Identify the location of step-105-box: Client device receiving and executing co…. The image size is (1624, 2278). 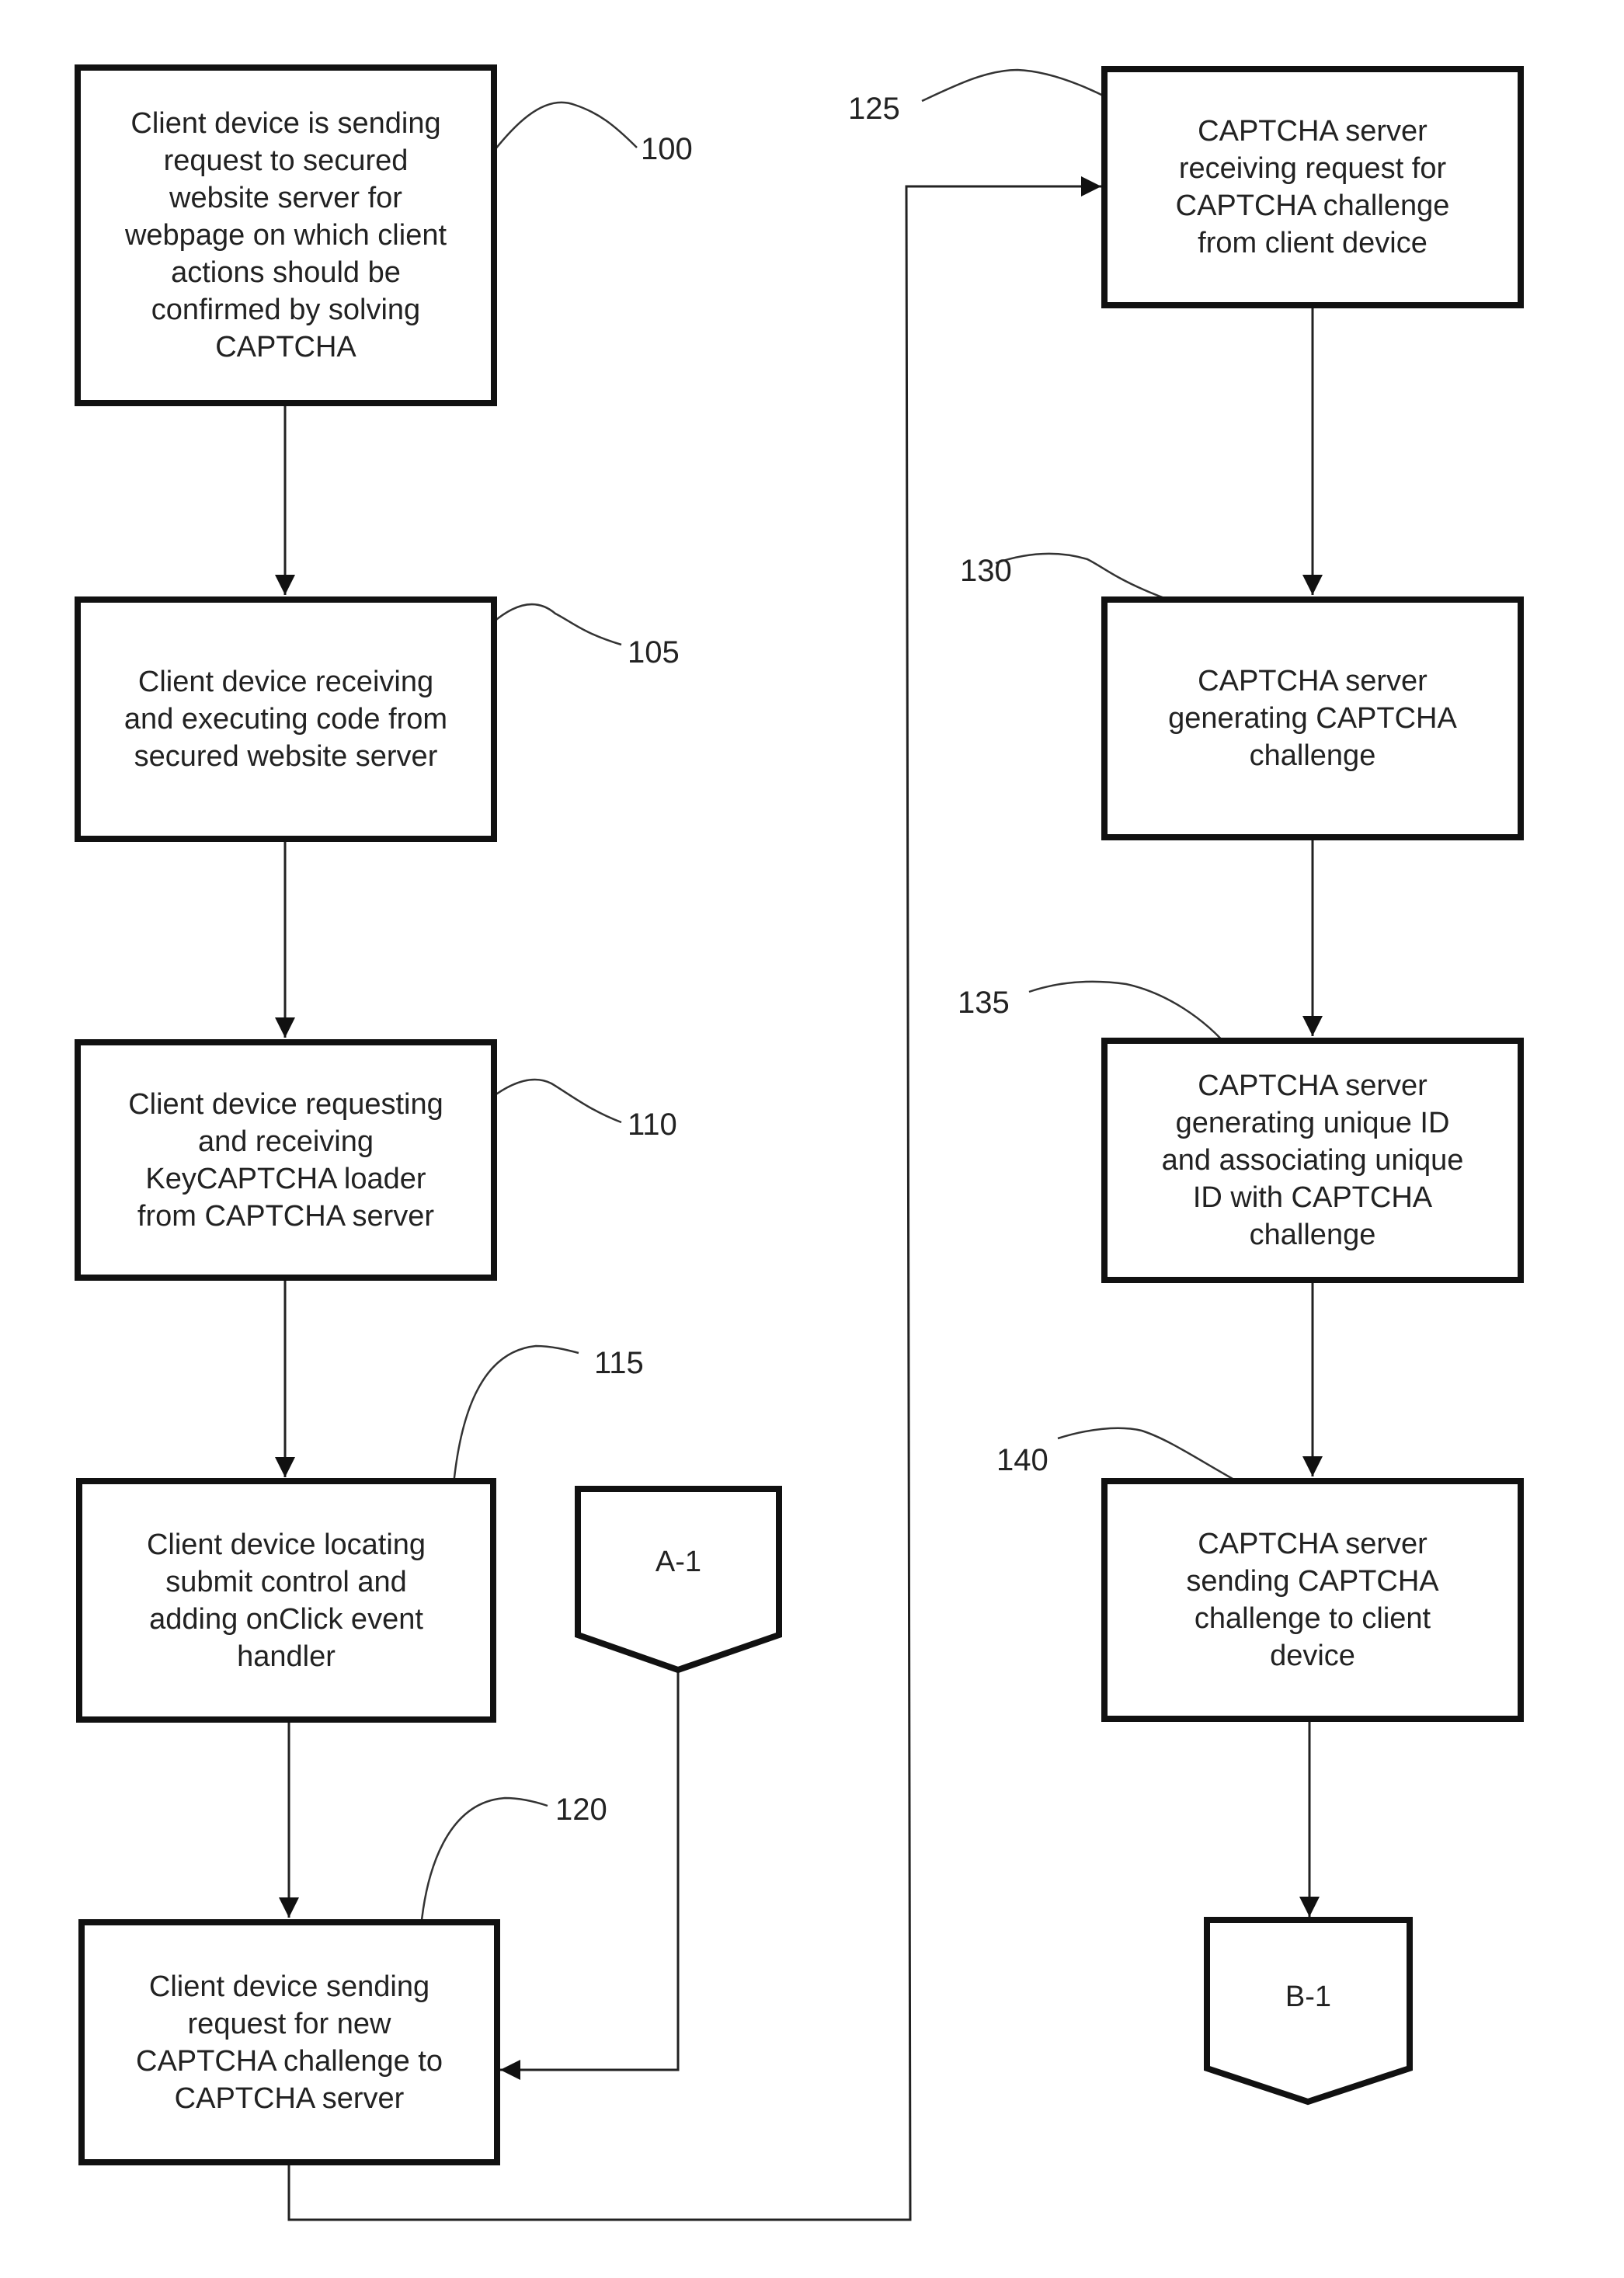
(286, 719).